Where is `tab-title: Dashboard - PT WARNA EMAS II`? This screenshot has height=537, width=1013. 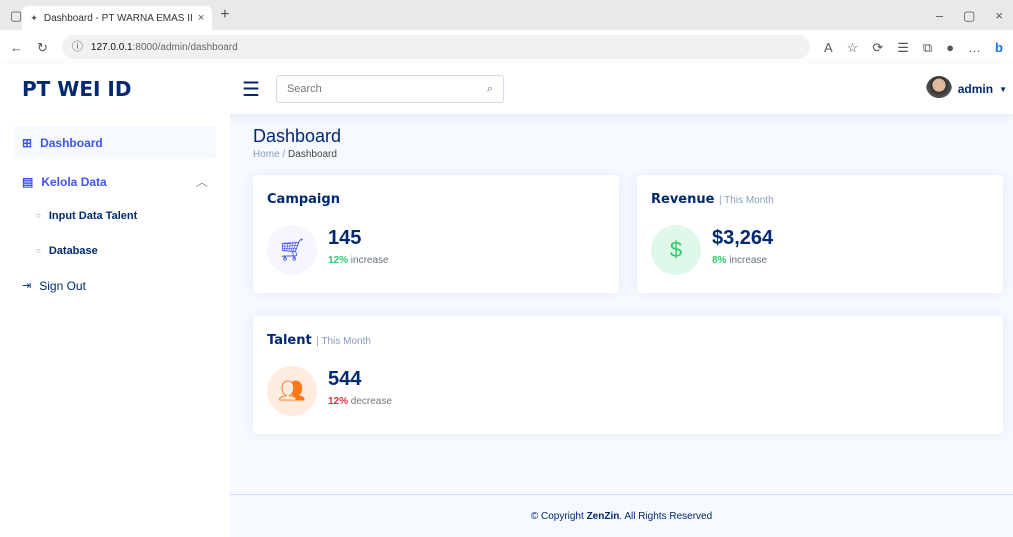 tab-title: Dashboard - PT WARNA EMAS II is located at coordinates (117, 18).